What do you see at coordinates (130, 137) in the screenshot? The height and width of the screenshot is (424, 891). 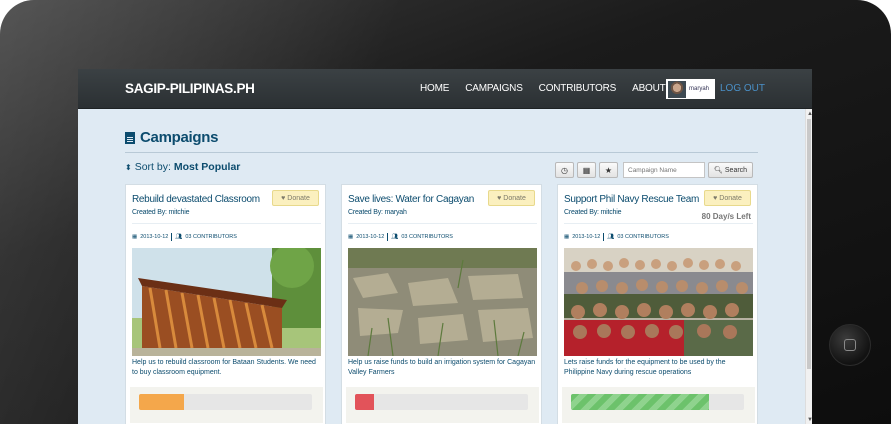 I see `file-icon` at bounding box center [130, 137].